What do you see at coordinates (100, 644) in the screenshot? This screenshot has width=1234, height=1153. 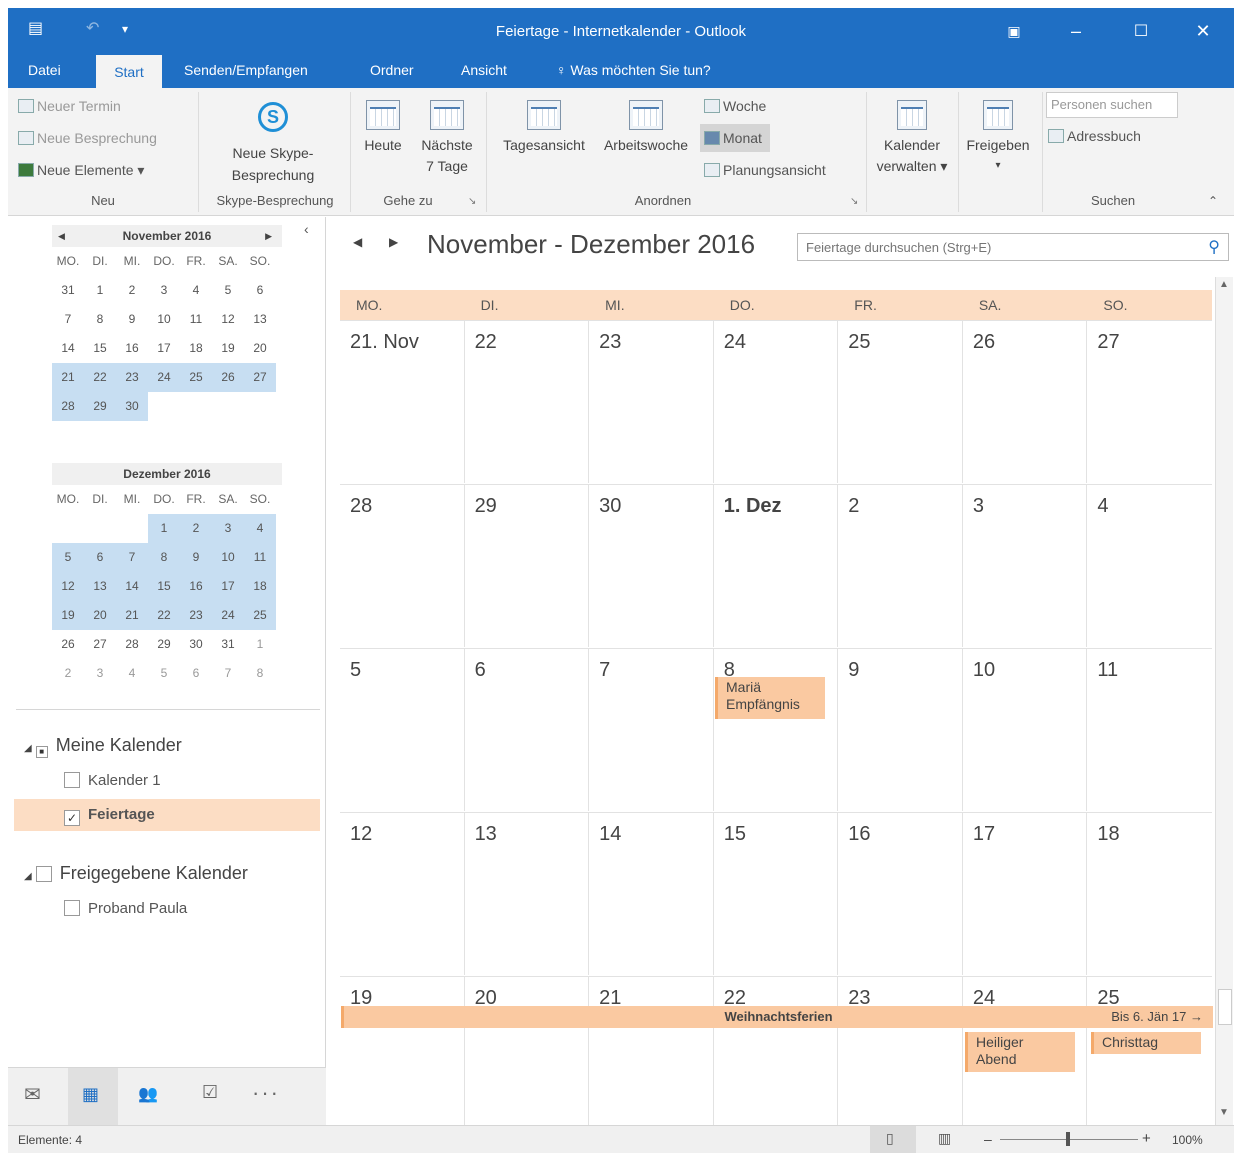 I see `mini-day: 27` at bounding box center [100, 644].